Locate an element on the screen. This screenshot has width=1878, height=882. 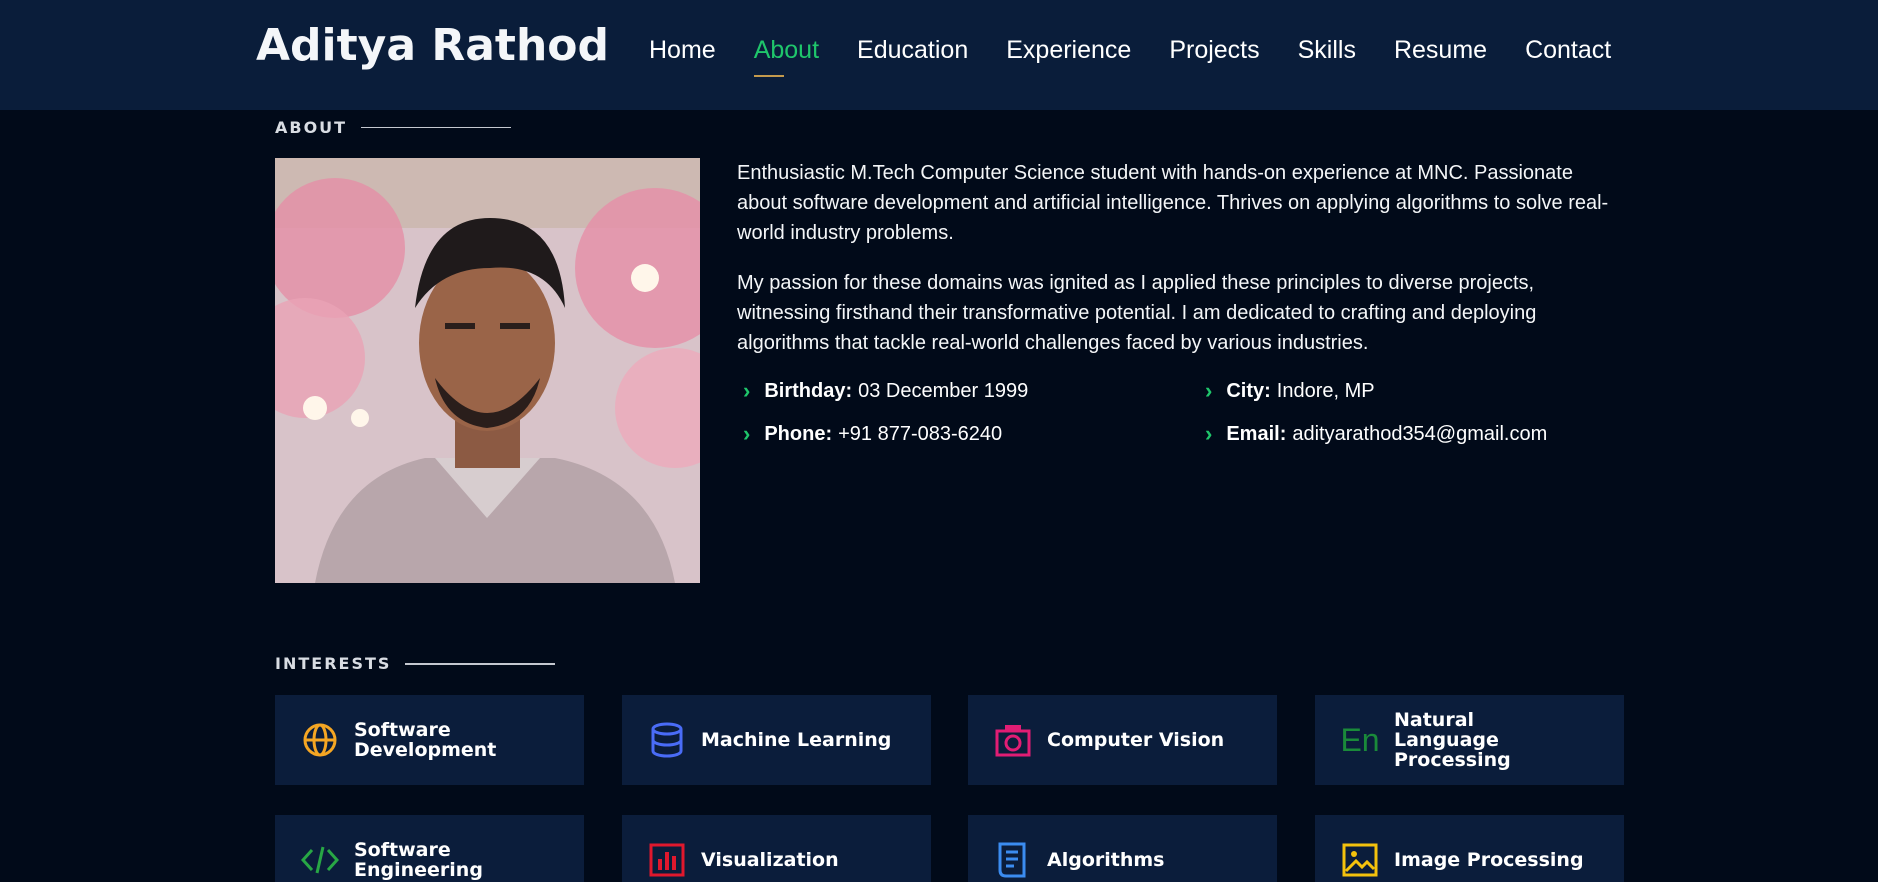
interest-label: Algorithms is located at coordinates (1106, 860).